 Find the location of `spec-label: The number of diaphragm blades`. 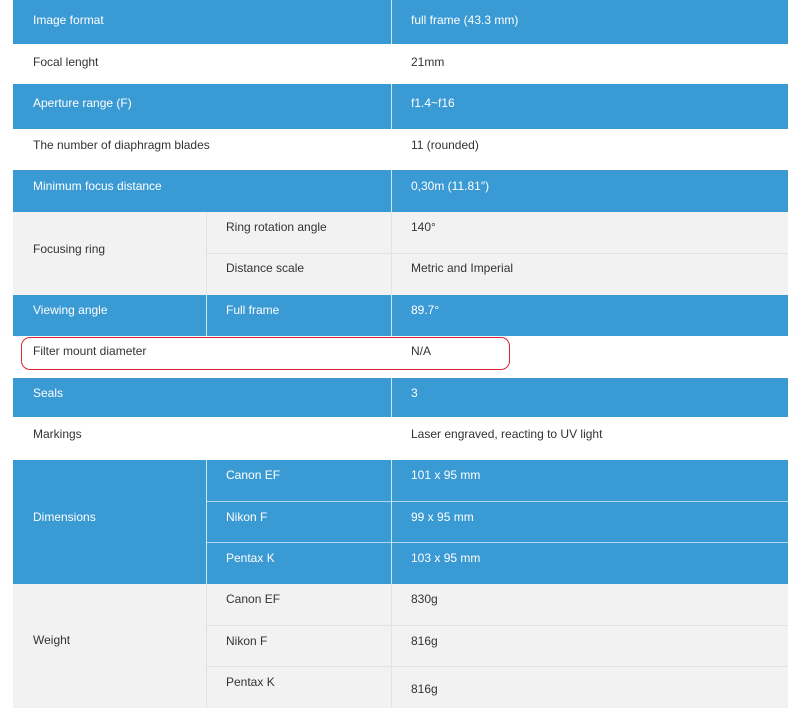

spec-label: The number of diaphragm blades is located at coordinates (121, 145).